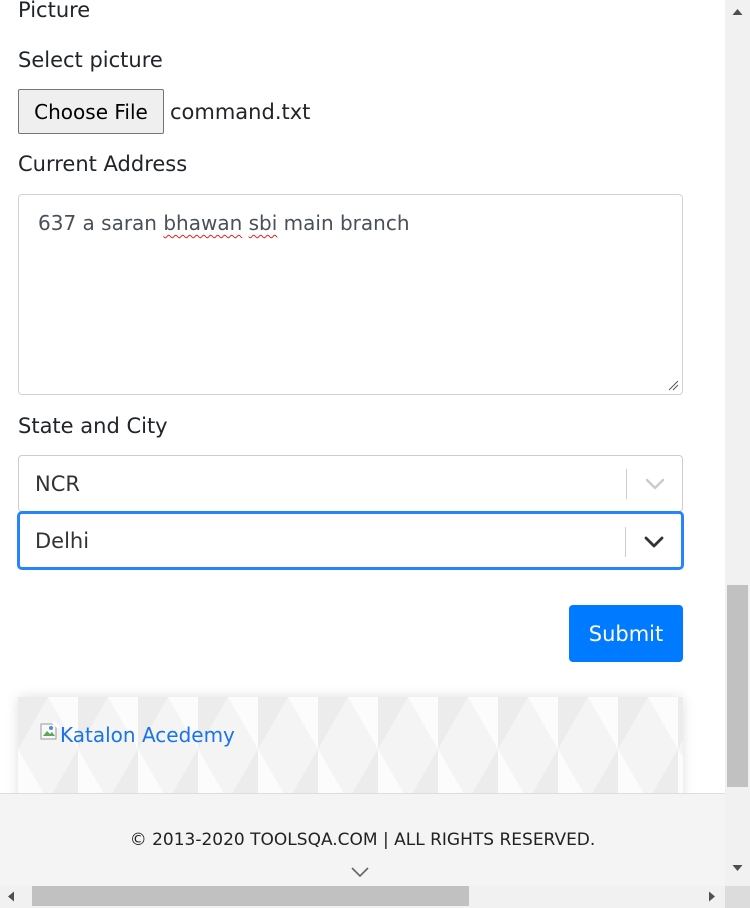 This screenshot has width=750, height=908. Describe the element at coordinates (91, 111) in the screenshot. I see `choose-file-button: Choose File` at that location.